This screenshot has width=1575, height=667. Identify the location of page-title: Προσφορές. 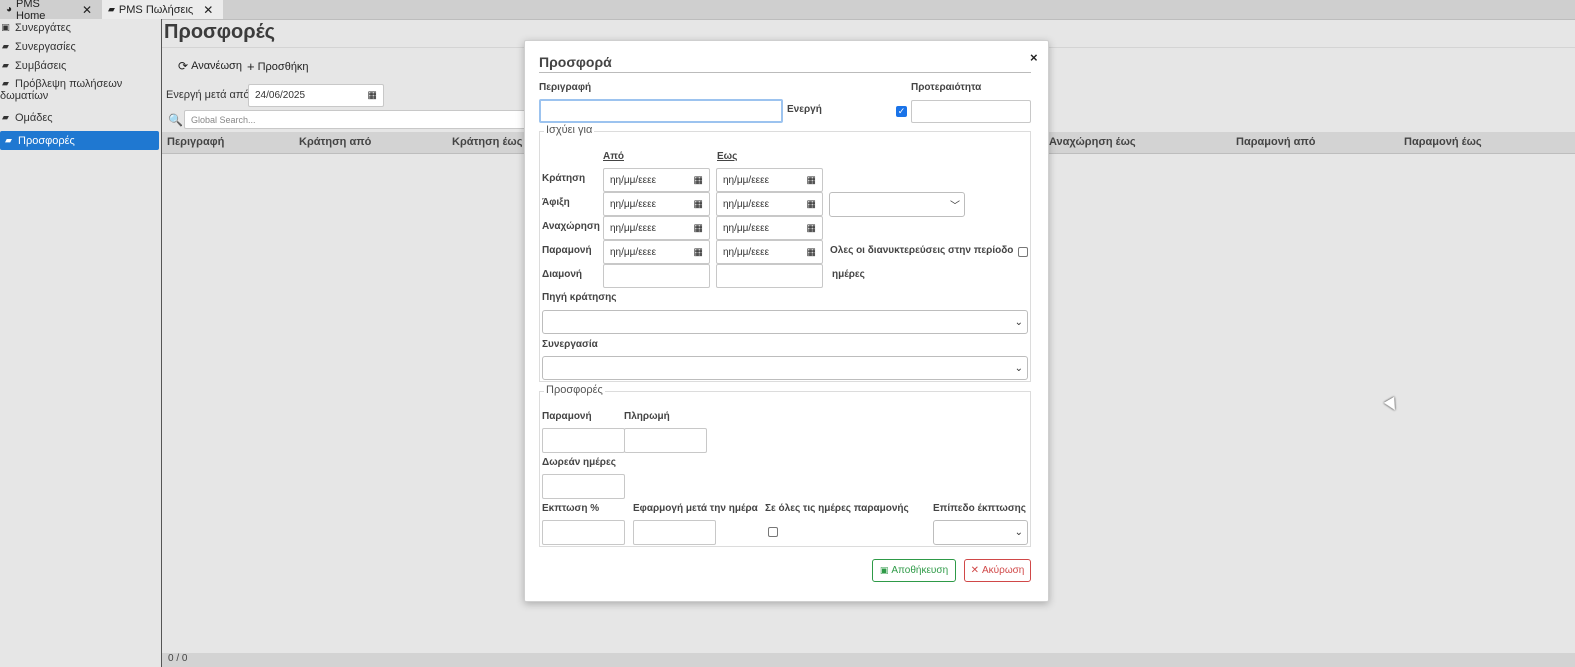
(220, 32).